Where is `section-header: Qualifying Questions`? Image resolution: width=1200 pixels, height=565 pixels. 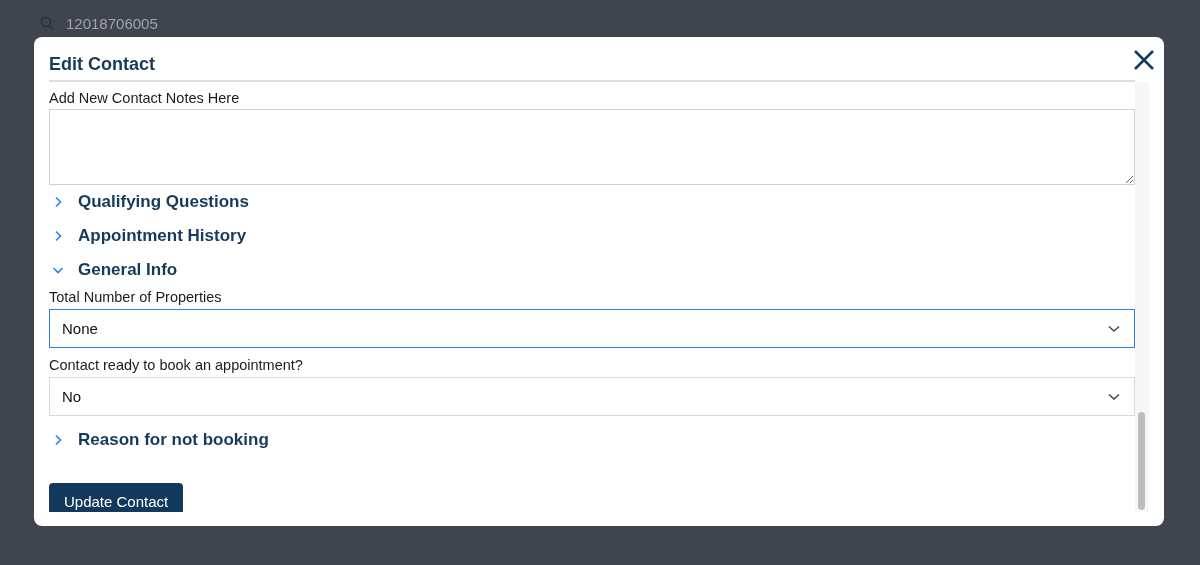
section-header: Qualifying Questions is located at coordinates (592, 202).